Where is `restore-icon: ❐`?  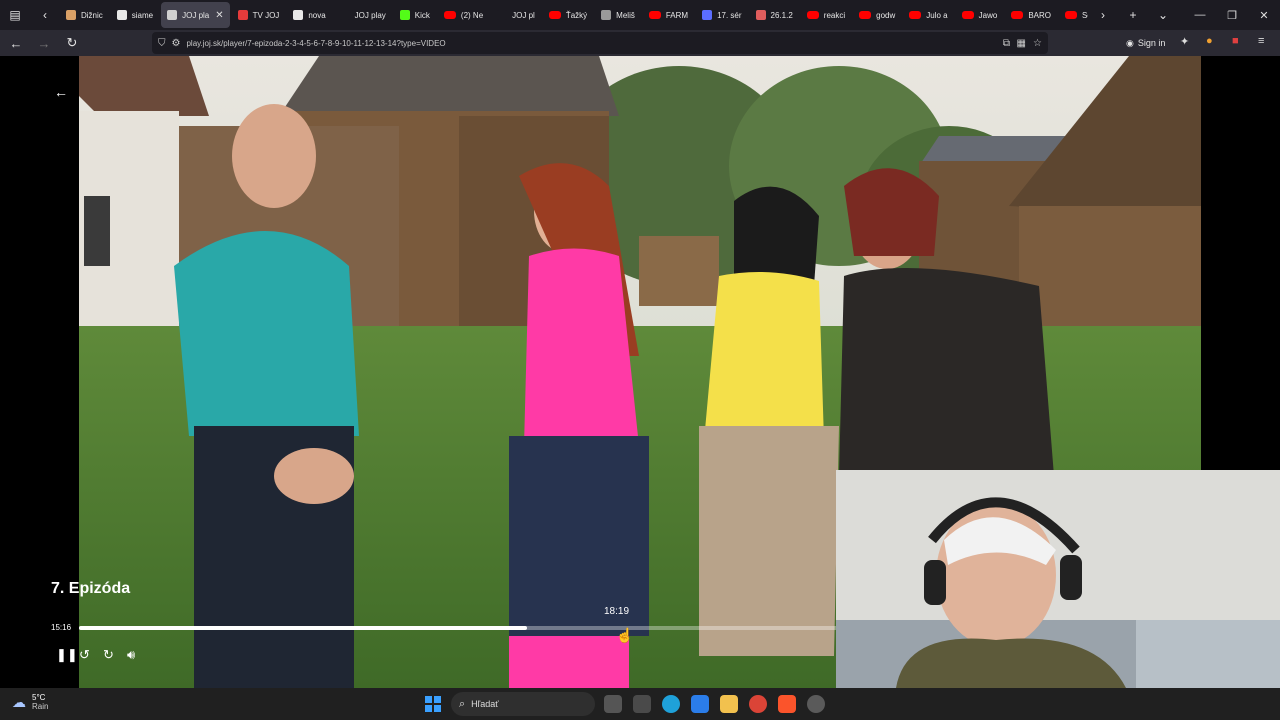 restore-icon: ❐ is located at coordinates (1232, 15).